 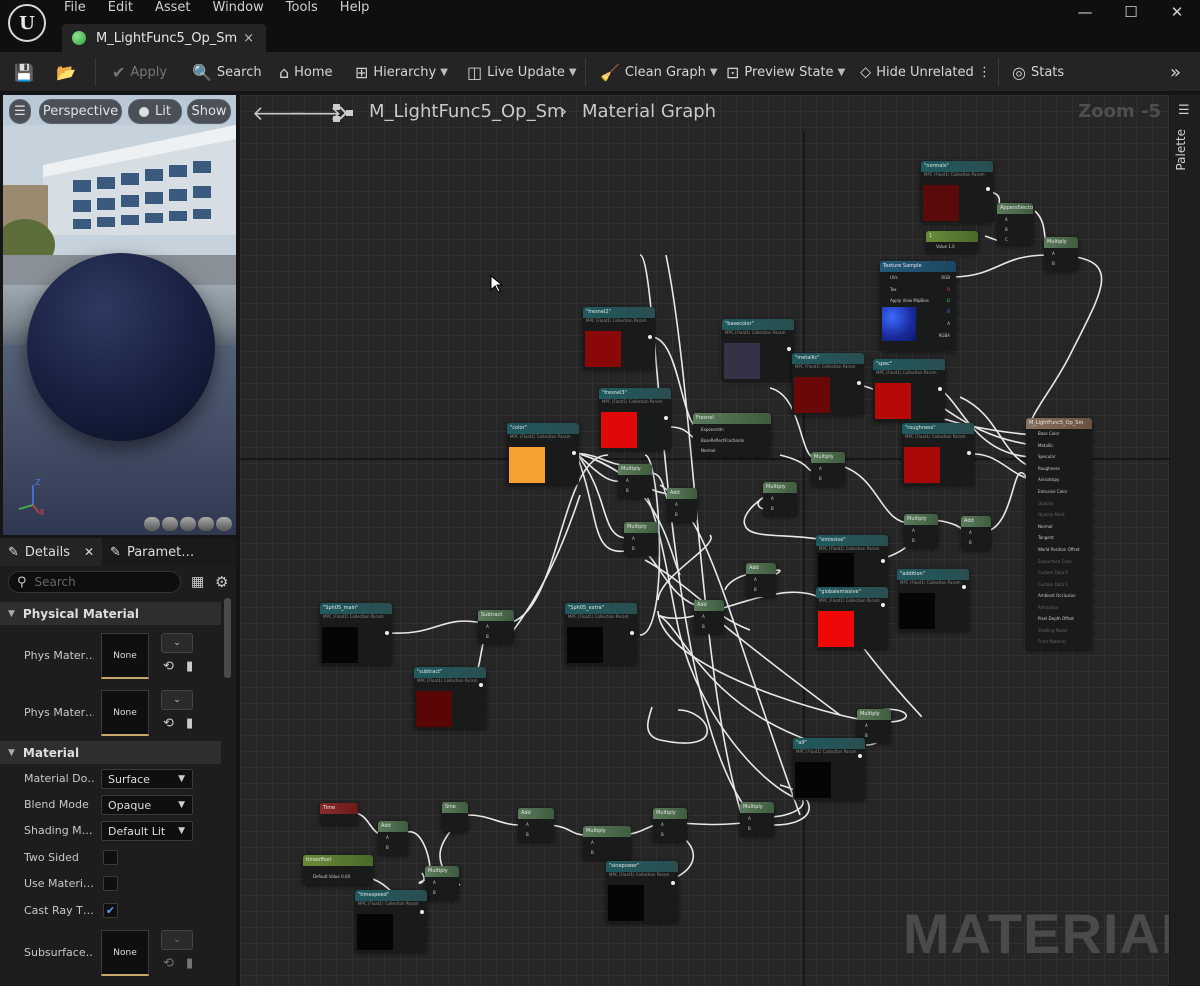 What do you see at coordinates (110, 883) in the screenshot?
I see `use-material-checkbox` at bounding box center [110, 883].